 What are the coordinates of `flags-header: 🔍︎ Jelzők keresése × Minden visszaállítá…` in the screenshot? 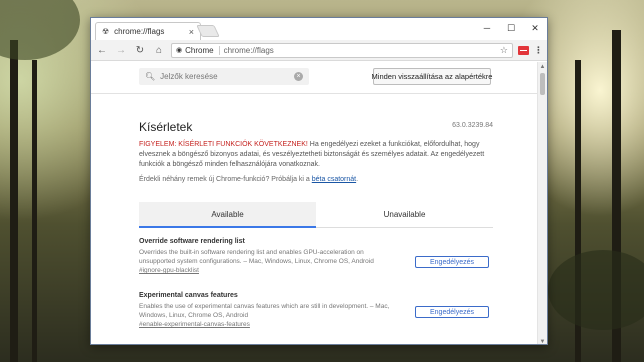 It's located at (315, 78).